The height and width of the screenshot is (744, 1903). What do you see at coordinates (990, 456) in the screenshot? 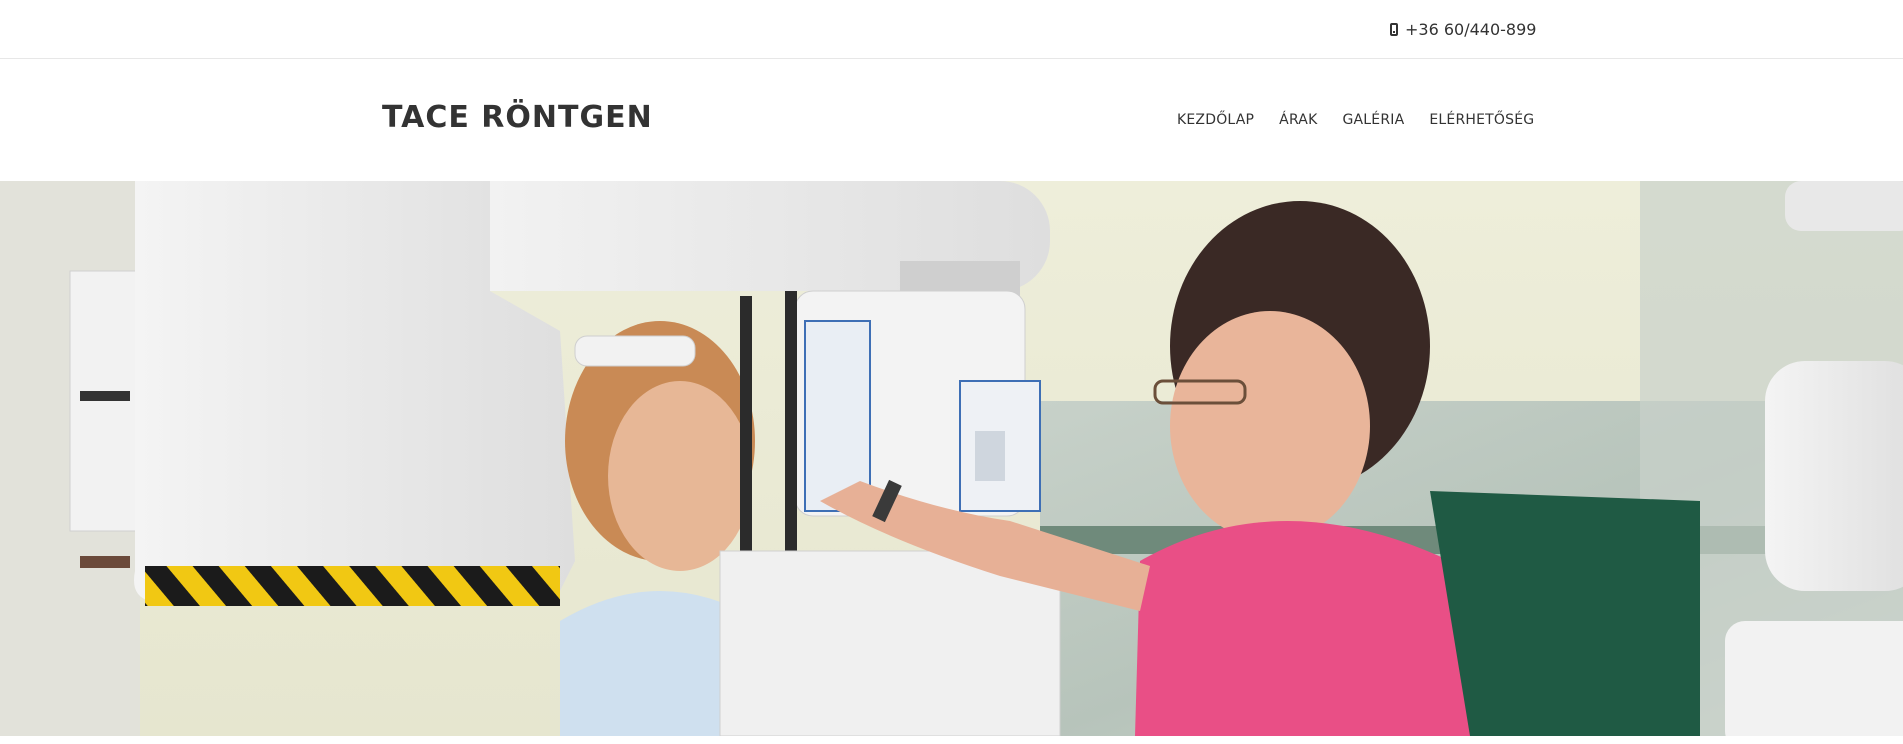
I see `3d-label` at bounding box center [990, 456].